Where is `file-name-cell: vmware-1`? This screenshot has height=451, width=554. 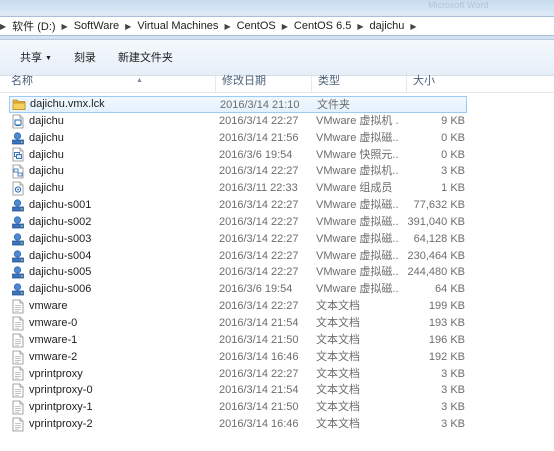
file-name-cell: vmware-1 is located at coordinates (44, 340).